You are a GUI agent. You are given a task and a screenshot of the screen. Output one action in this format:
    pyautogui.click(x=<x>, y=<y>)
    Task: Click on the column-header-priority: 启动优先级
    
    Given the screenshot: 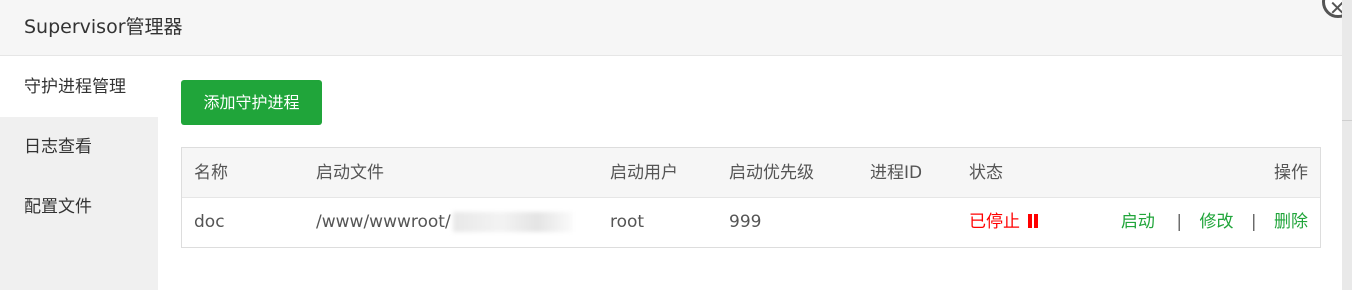 What is the action you would take?
    pyautogui.click(x=771, y=173)
    